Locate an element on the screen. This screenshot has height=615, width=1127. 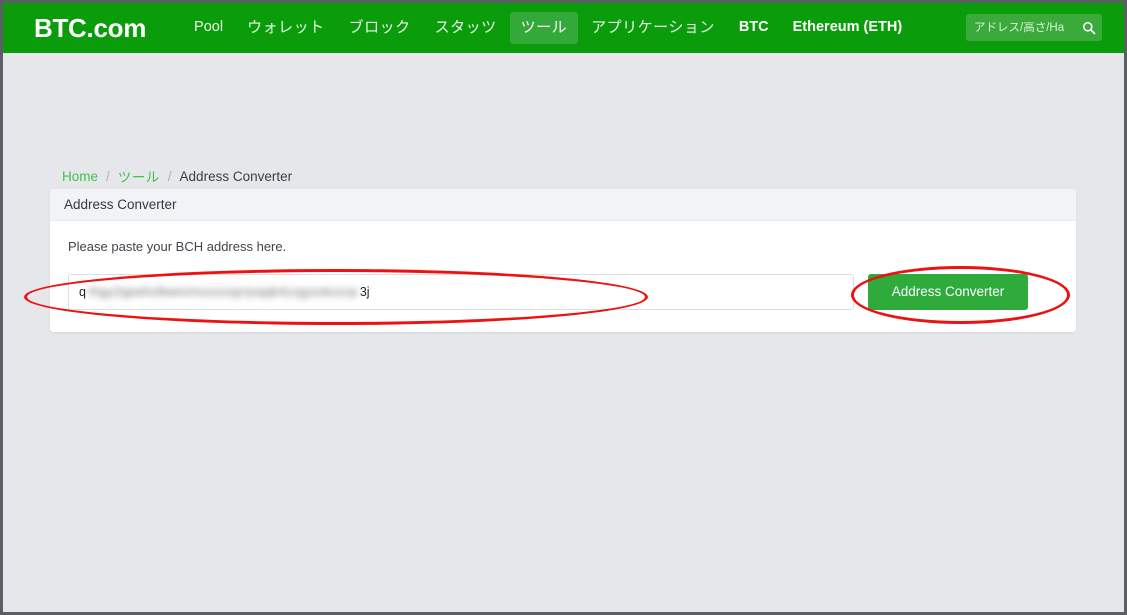
breadcrumb: Home / ツール / Address Converter is located at coordinates (177, 176).